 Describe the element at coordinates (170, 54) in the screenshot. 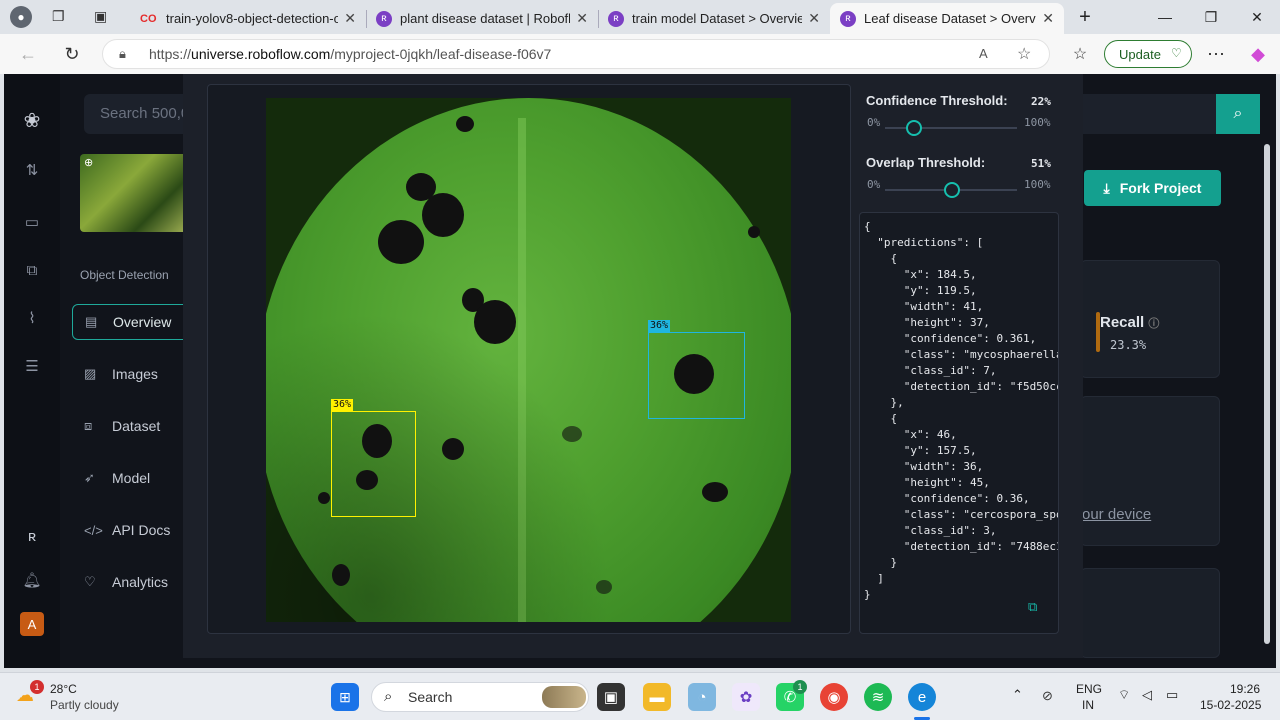

I see `url-prefix: https://` at that location.